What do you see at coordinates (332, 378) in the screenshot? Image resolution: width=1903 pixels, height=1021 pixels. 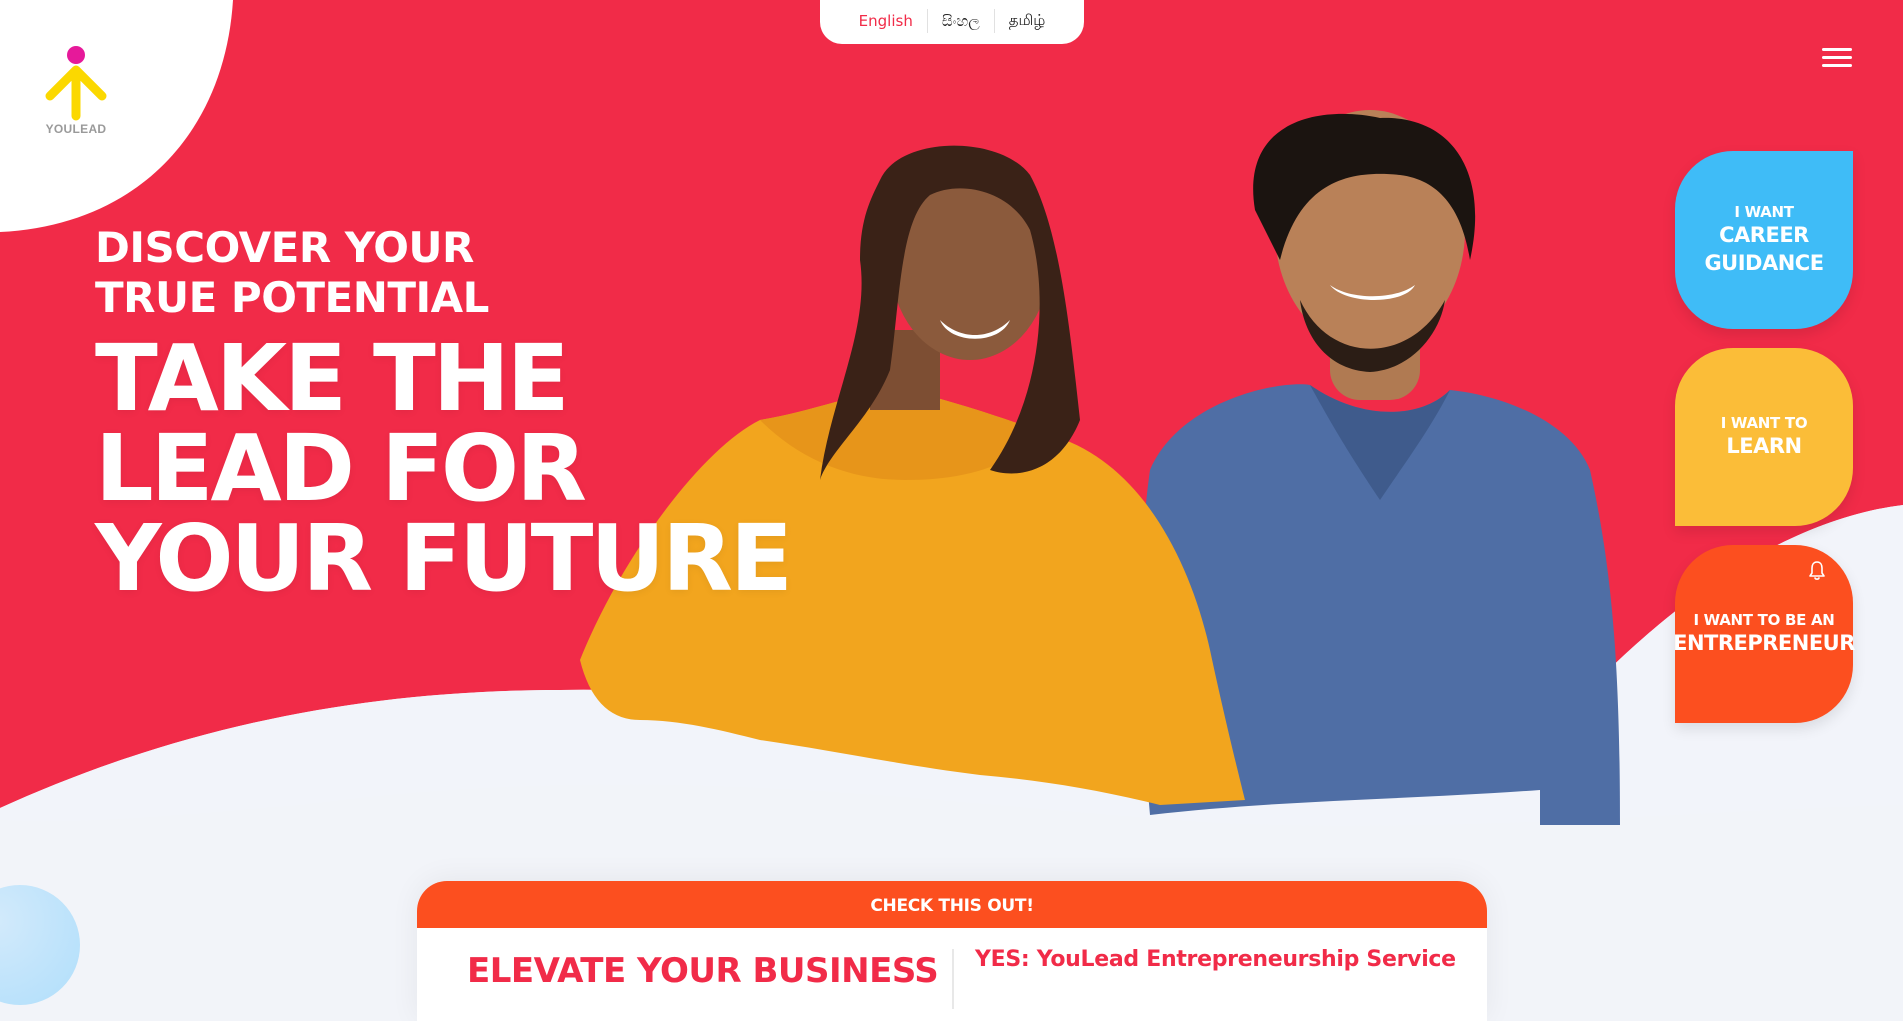 I see `headline-line: TAKE THE` at bounding box center [332, 378].